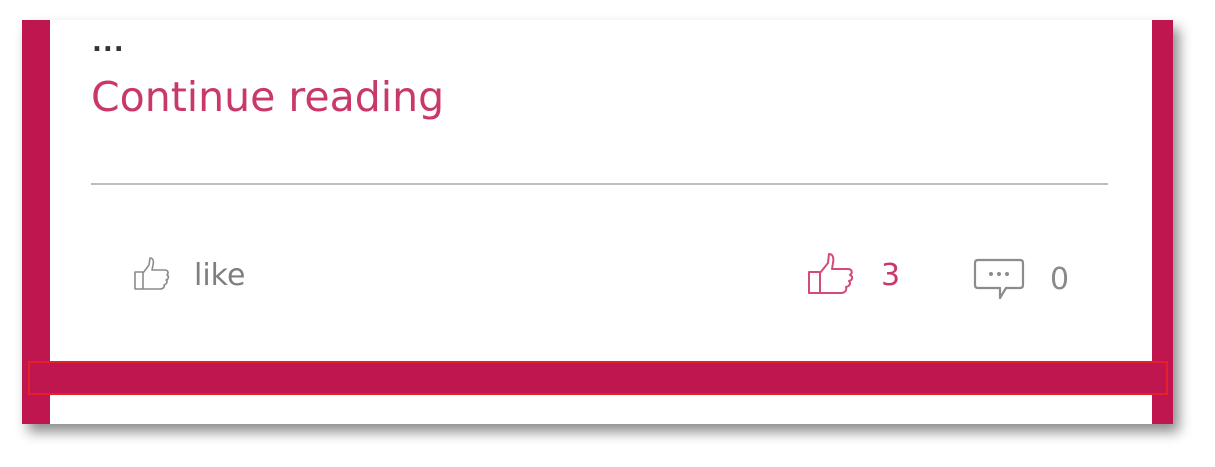  What do you see at coordinates (830, 276) in the screenshot?
I see `thumbs-up-icon` at bounding box center [830, 276].